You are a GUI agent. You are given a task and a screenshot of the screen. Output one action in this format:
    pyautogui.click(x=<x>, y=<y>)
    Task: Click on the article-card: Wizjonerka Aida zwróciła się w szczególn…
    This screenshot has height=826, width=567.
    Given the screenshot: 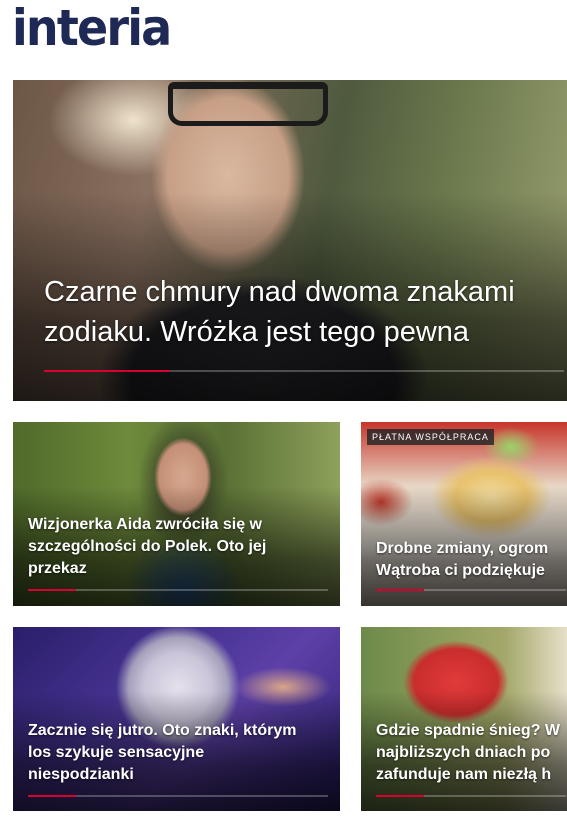 What is the action you would take?
    pyautogui.click(x=176, y=514)
    